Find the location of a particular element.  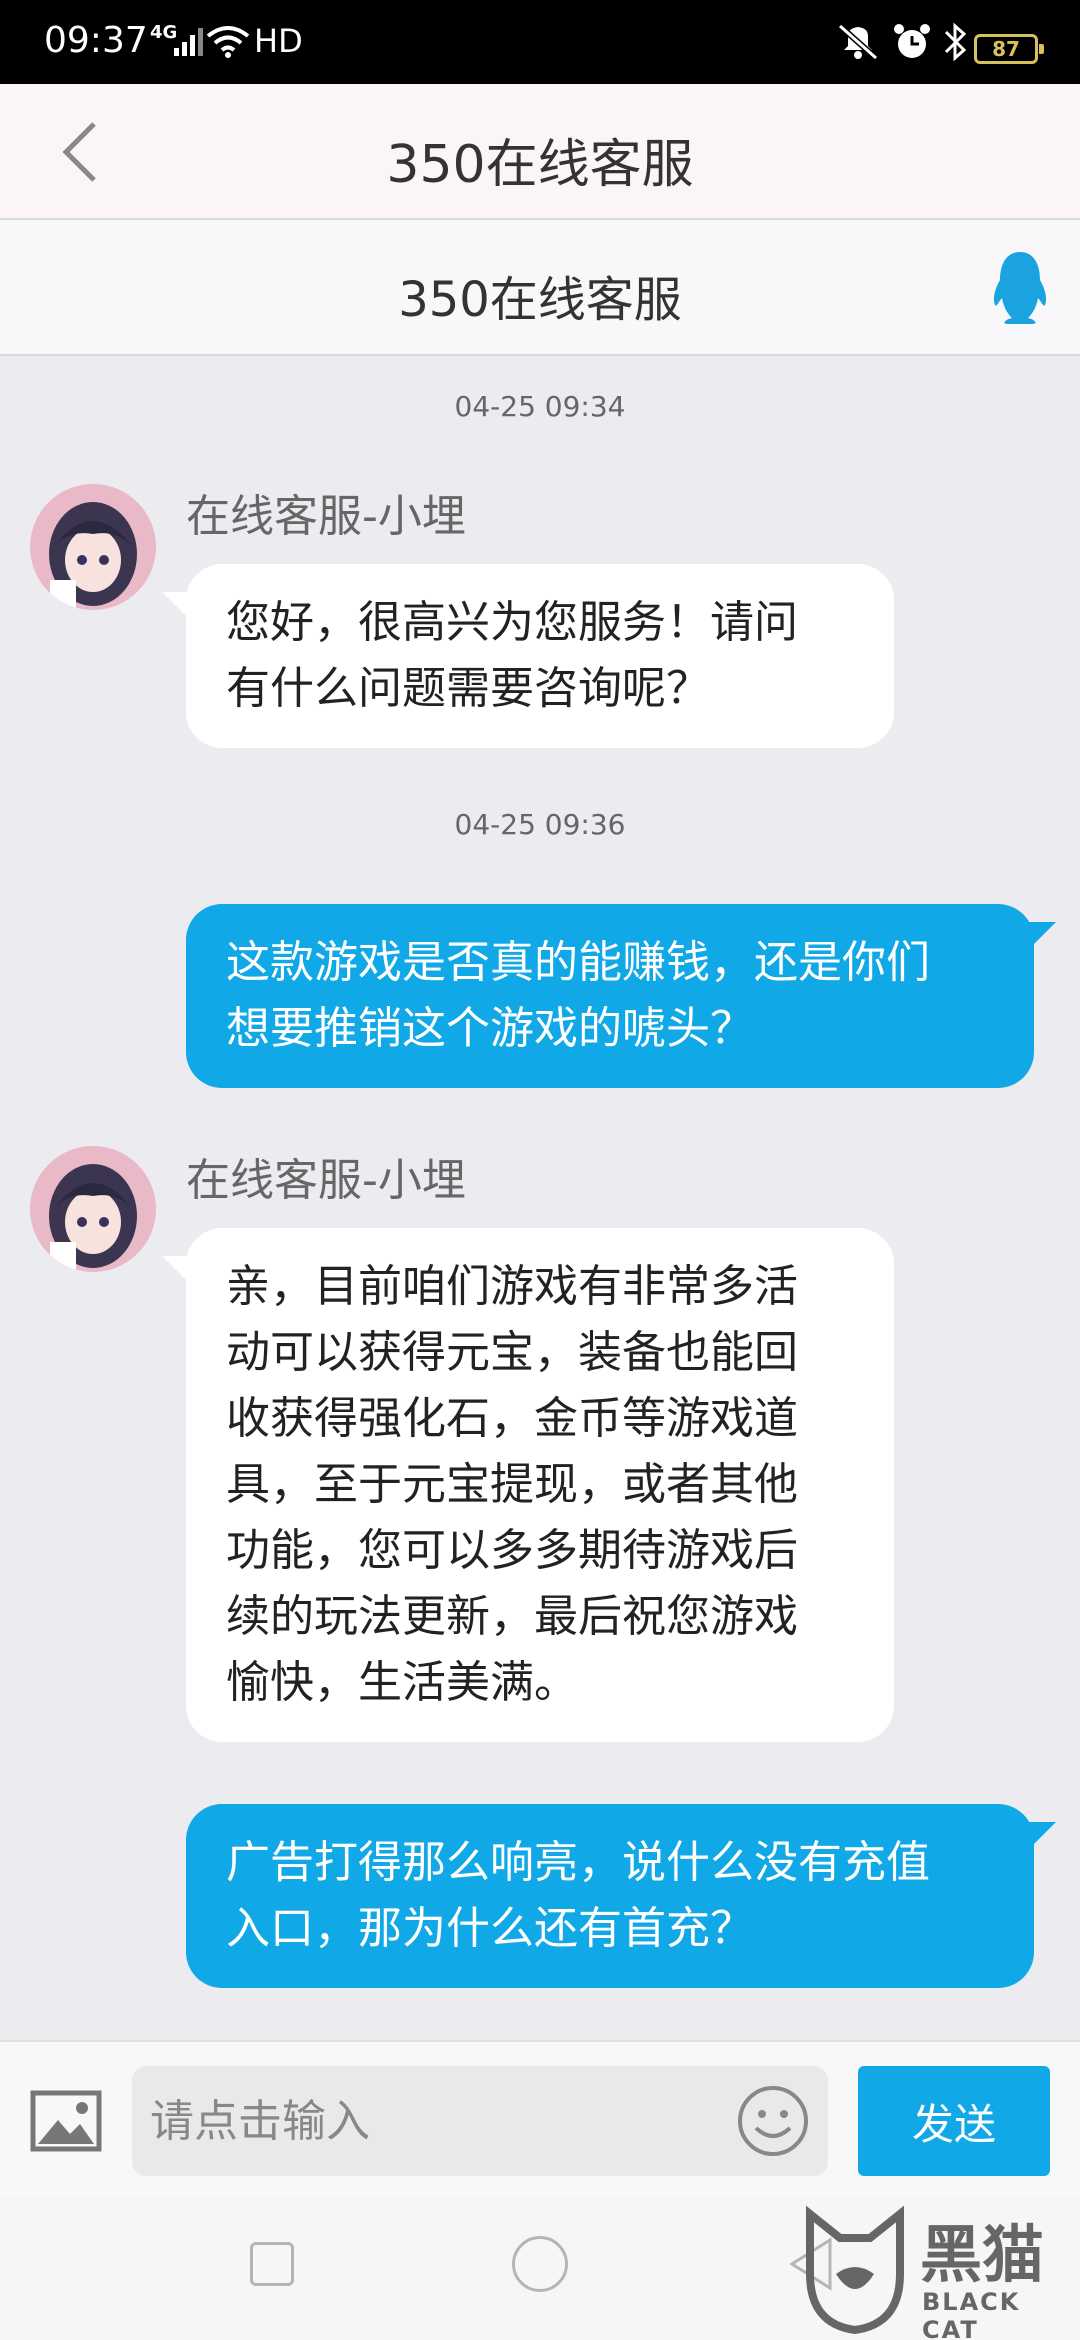

black-cat-logo is located at coordinates (855, 2269).